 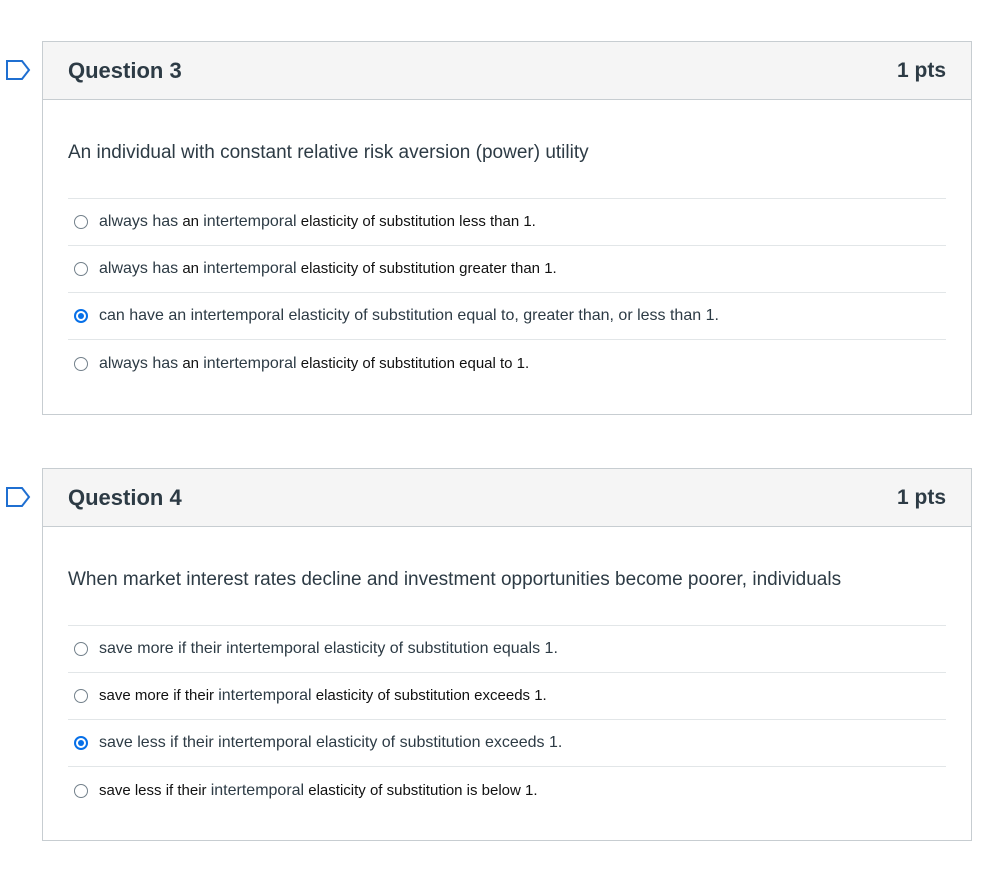 I want to click on question-header: Question 3 1 pts, so click(x=507, y=71).